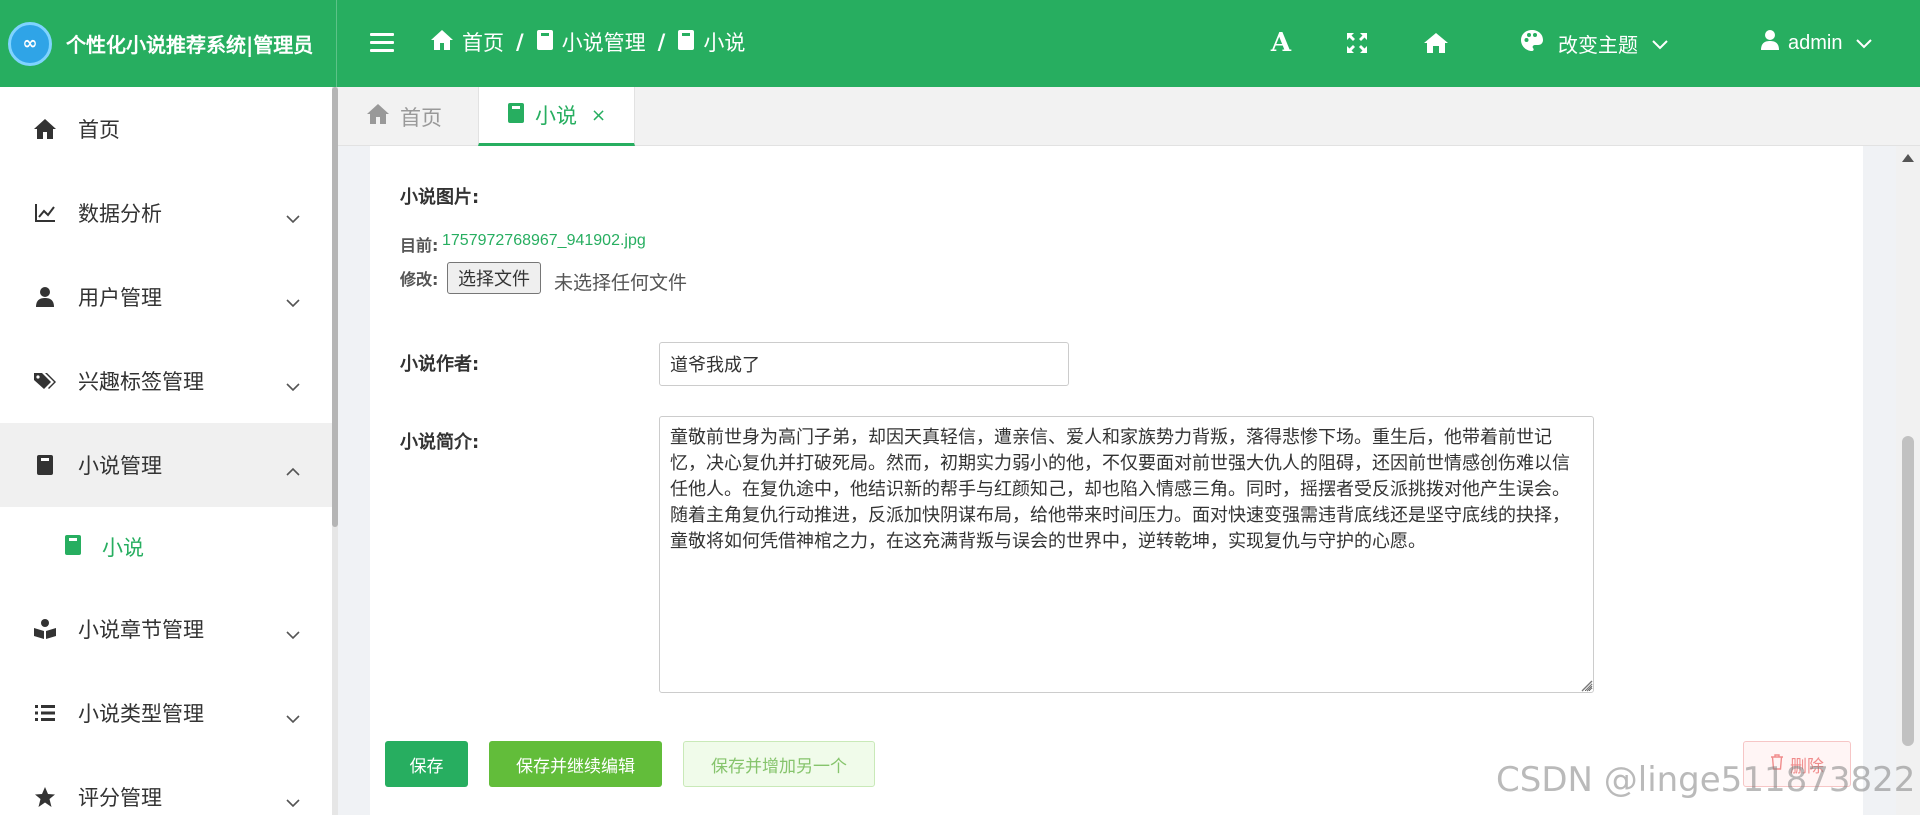 The image size is (1920, 815). I want to click on scroll-up-icon, so click(1908, 158).